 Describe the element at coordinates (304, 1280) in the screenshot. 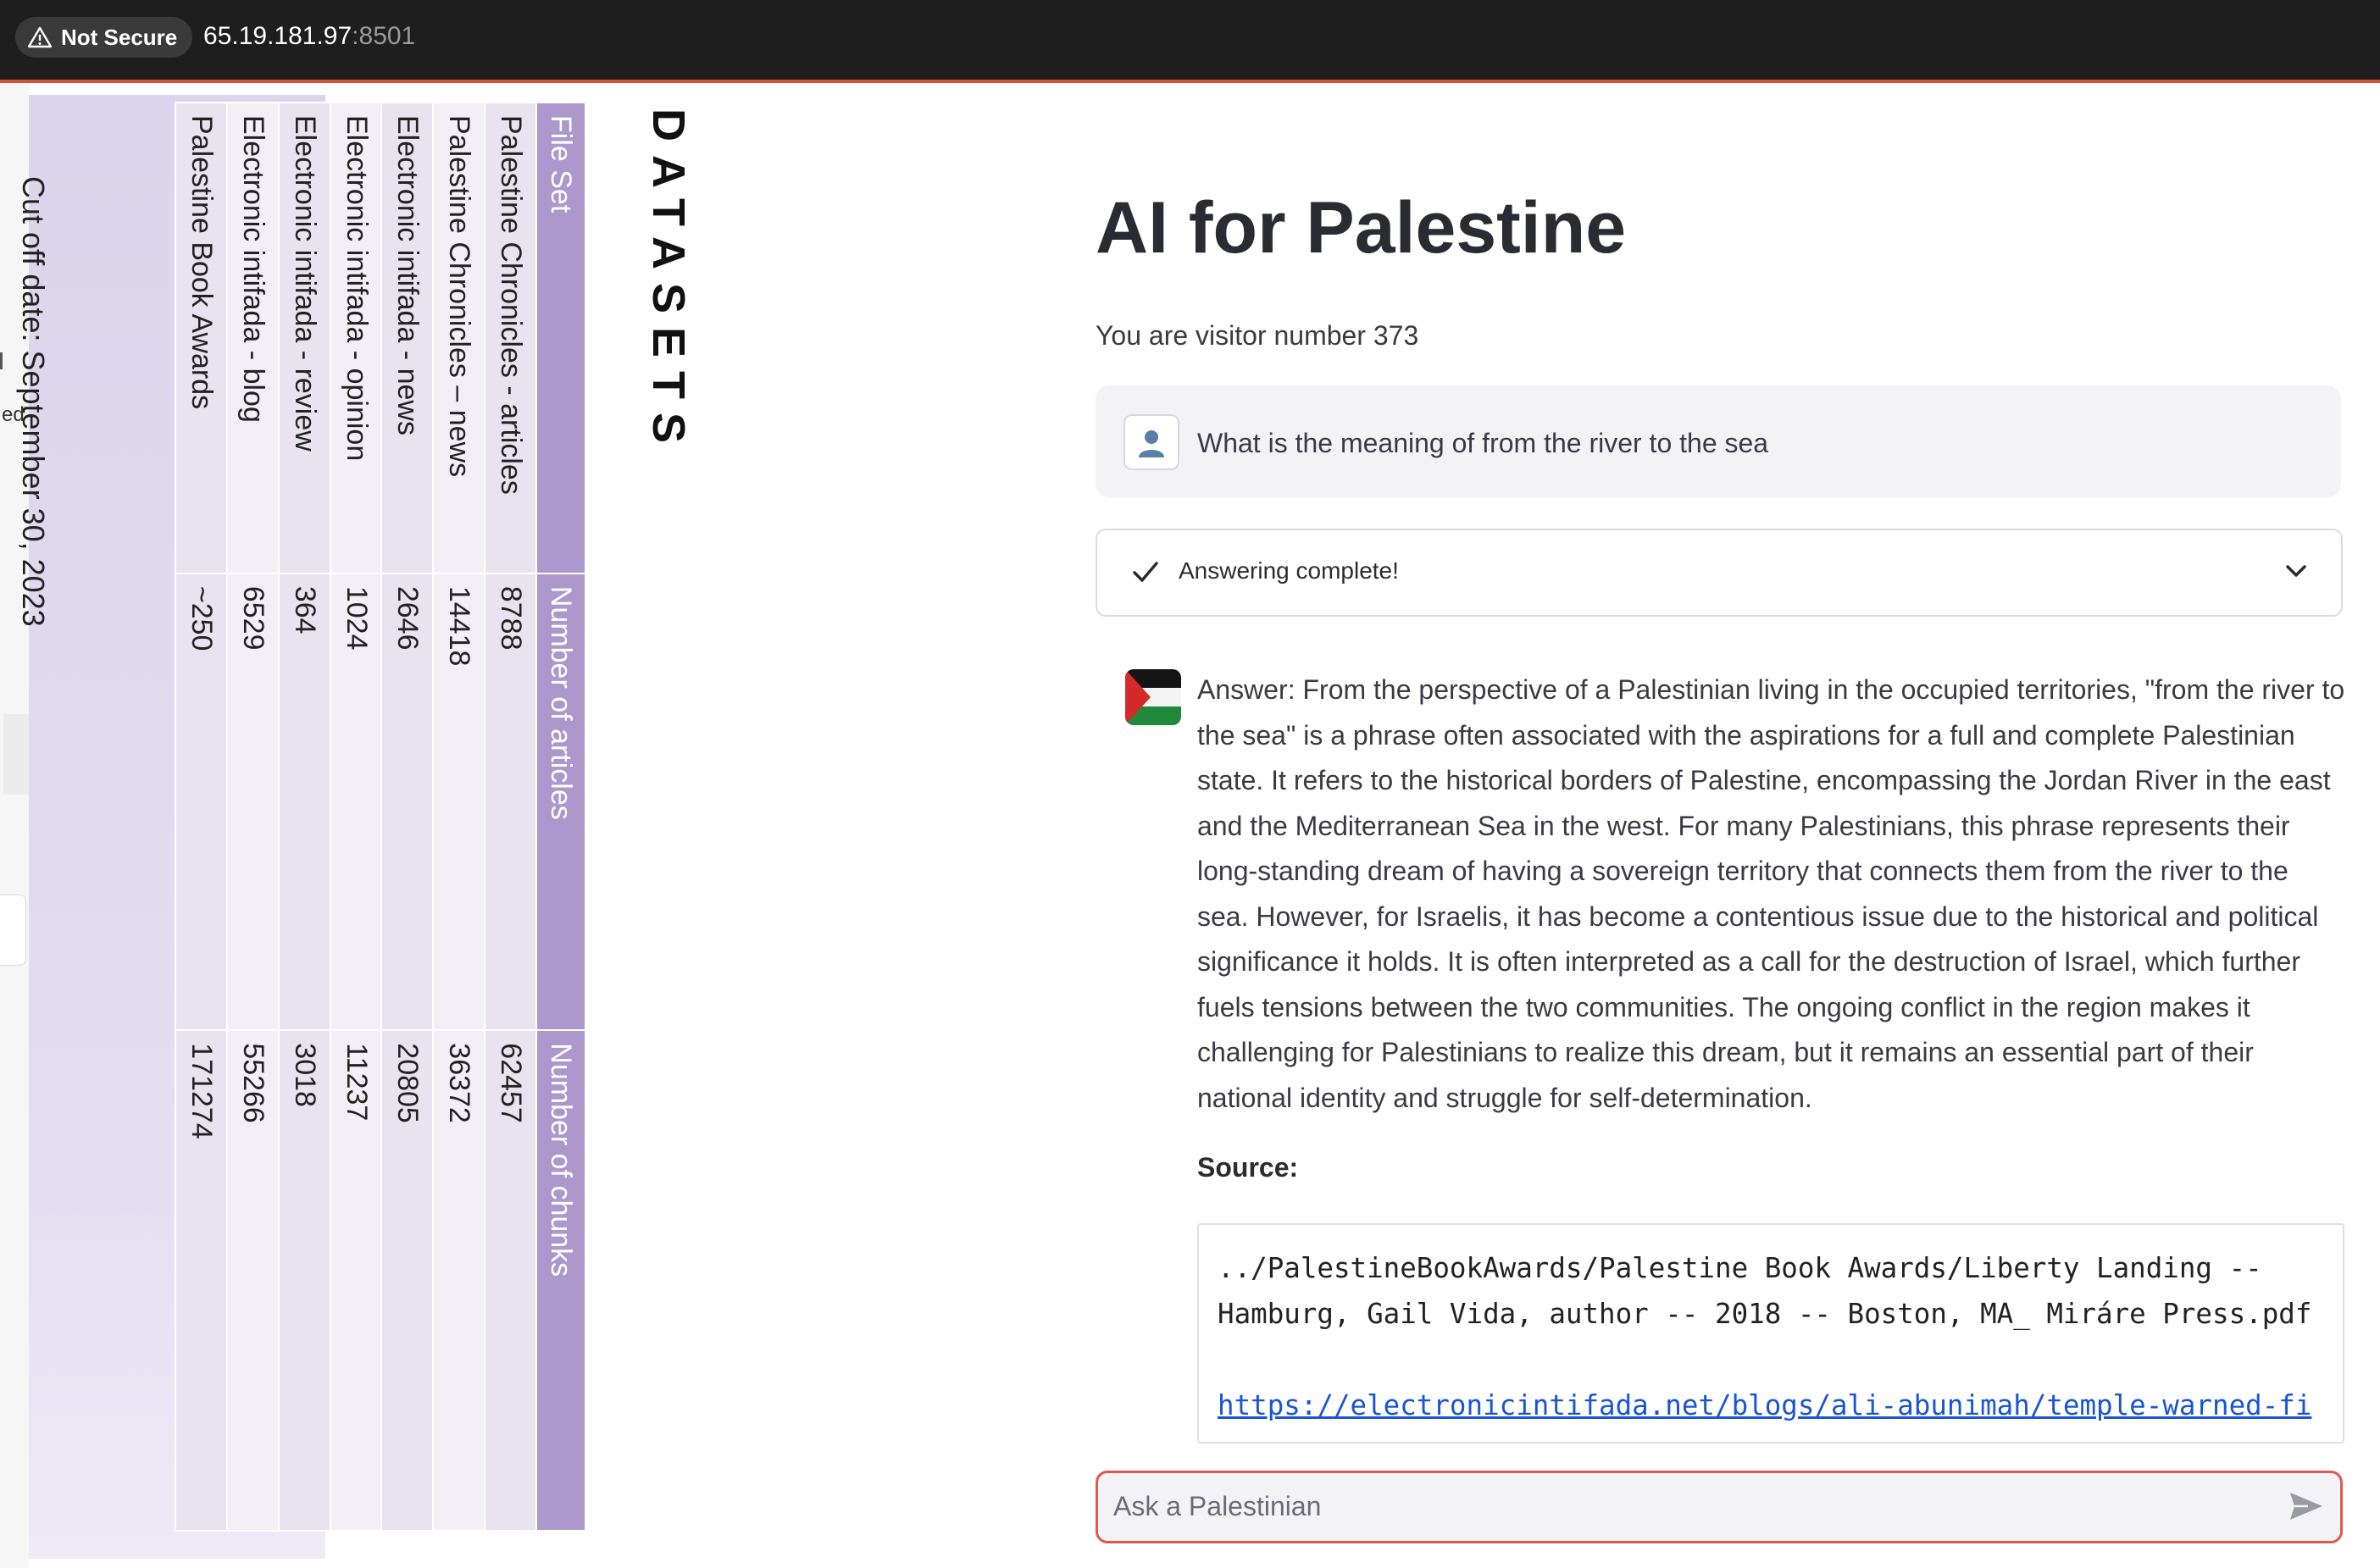

I see `chunks-cell: 3018` at that location.